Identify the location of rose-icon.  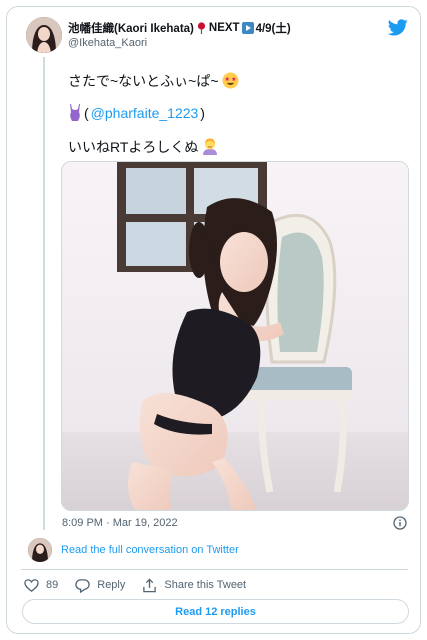
(201, 28).